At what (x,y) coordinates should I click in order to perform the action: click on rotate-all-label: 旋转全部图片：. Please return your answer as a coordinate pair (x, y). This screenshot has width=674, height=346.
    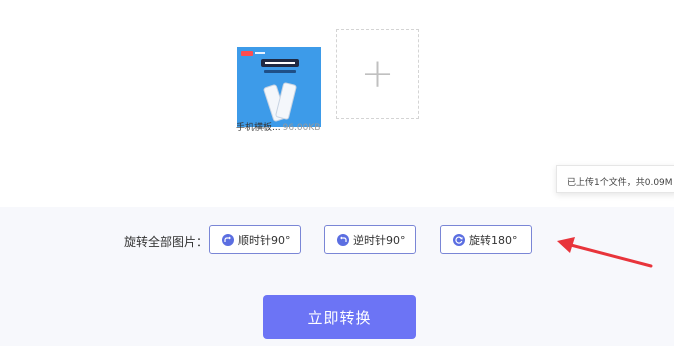
    Looking at the image, I should click on (166, 242).